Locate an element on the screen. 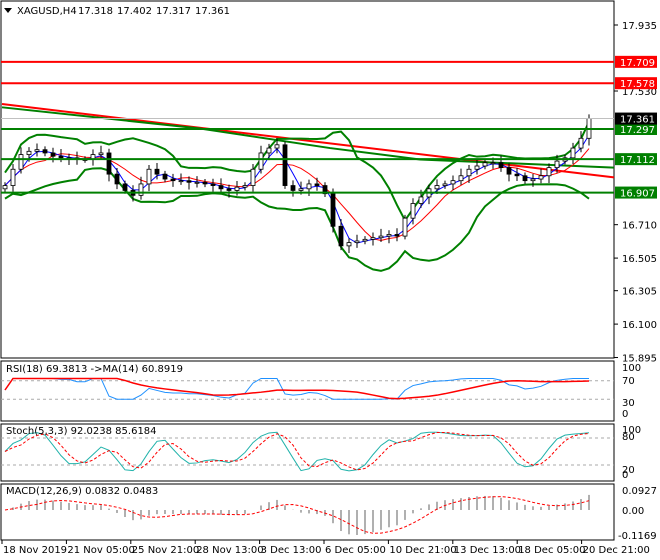 The width and height of the screenshot is (660, 560). support-level-label: 17.297 is located at coordinates (637, 130).